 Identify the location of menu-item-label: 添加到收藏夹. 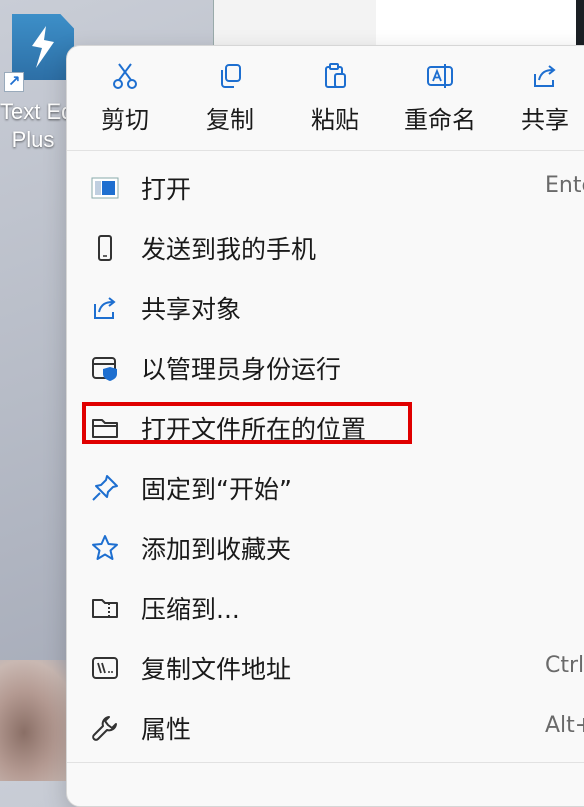
(216, 549).